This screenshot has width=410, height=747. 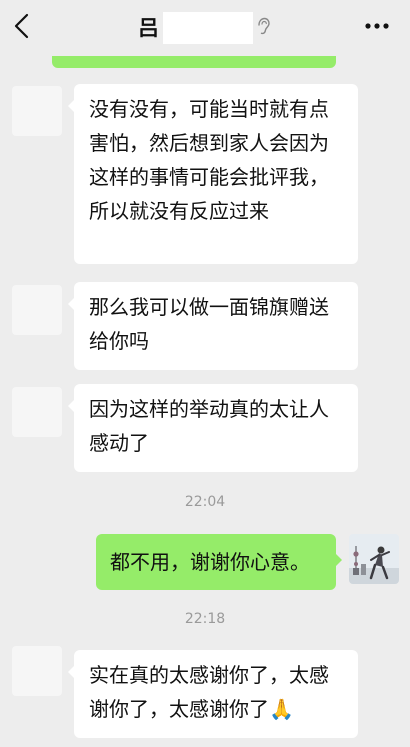 What do you see at coordinates (377, 26) in the screenshot?
I see `more-dots-icon` at bounding box center [377, 26].